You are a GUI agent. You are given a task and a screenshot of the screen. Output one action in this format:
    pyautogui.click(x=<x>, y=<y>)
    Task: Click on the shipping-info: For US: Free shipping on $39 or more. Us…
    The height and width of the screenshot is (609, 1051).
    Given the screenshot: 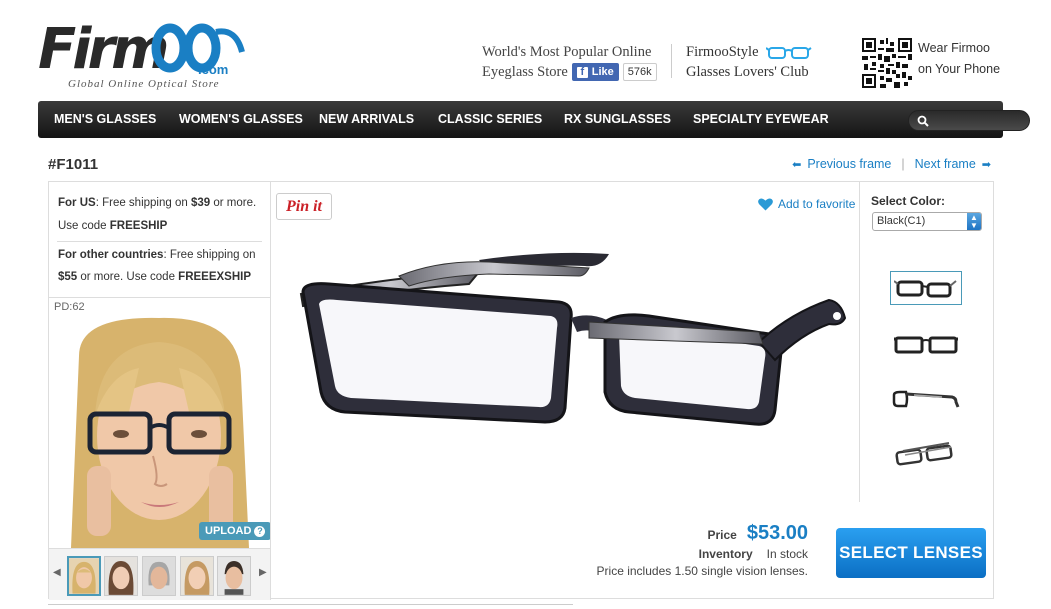 What is the action you would take?
    pyautogui.click(x=160, y=240)
    